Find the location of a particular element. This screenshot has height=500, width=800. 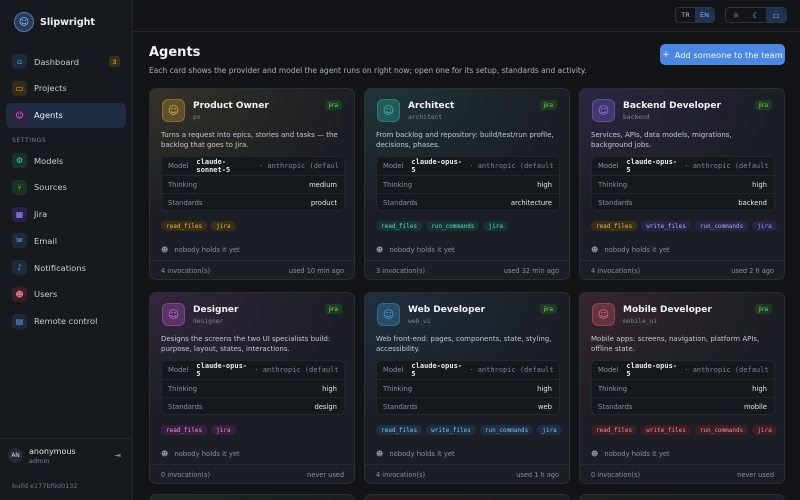

robot-logo-icon: ☺ is located at coordinates (24, 22).